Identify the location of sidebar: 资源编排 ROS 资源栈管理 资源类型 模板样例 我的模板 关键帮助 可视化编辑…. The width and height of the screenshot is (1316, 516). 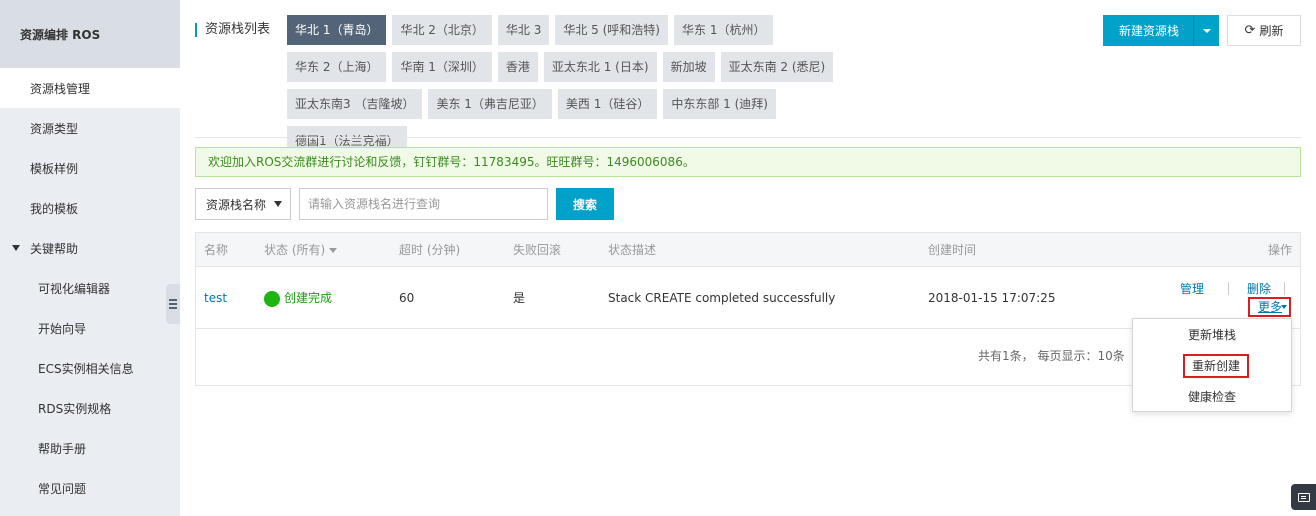
(90, 258).